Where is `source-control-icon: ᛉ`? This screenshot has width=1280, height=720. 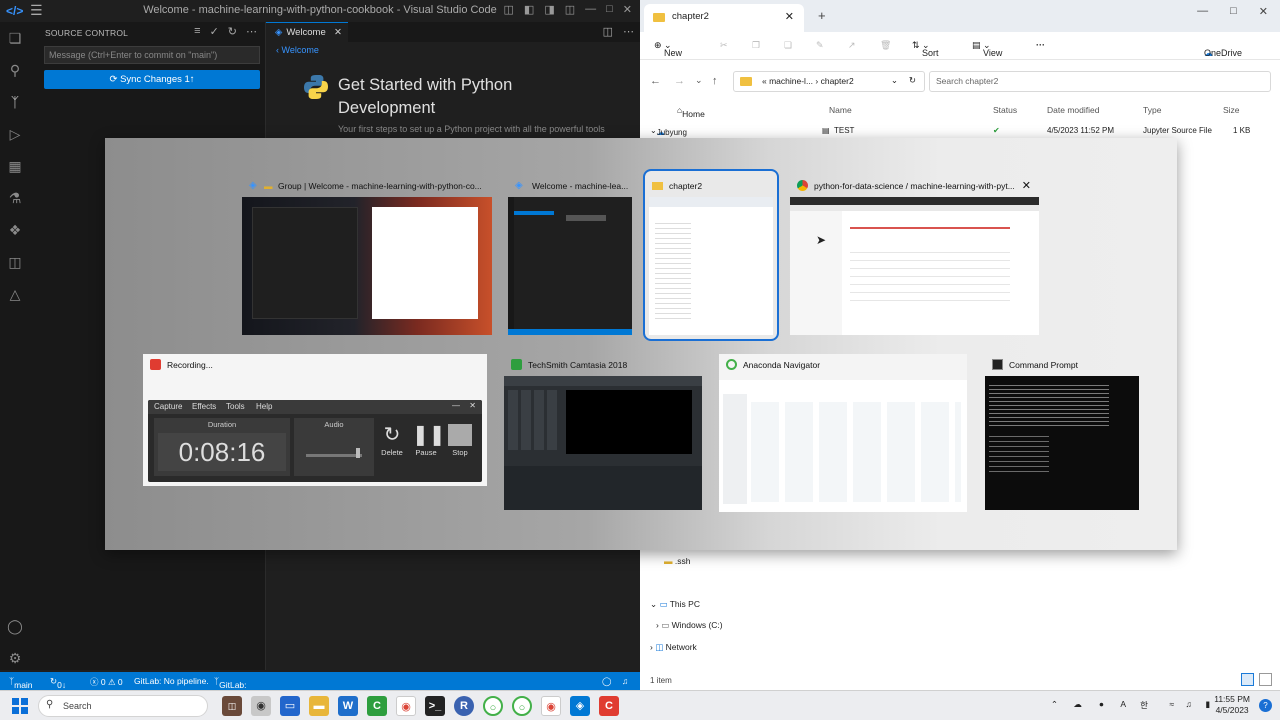
source-control-icon: ᛉ is located at coordinates (15, 102).